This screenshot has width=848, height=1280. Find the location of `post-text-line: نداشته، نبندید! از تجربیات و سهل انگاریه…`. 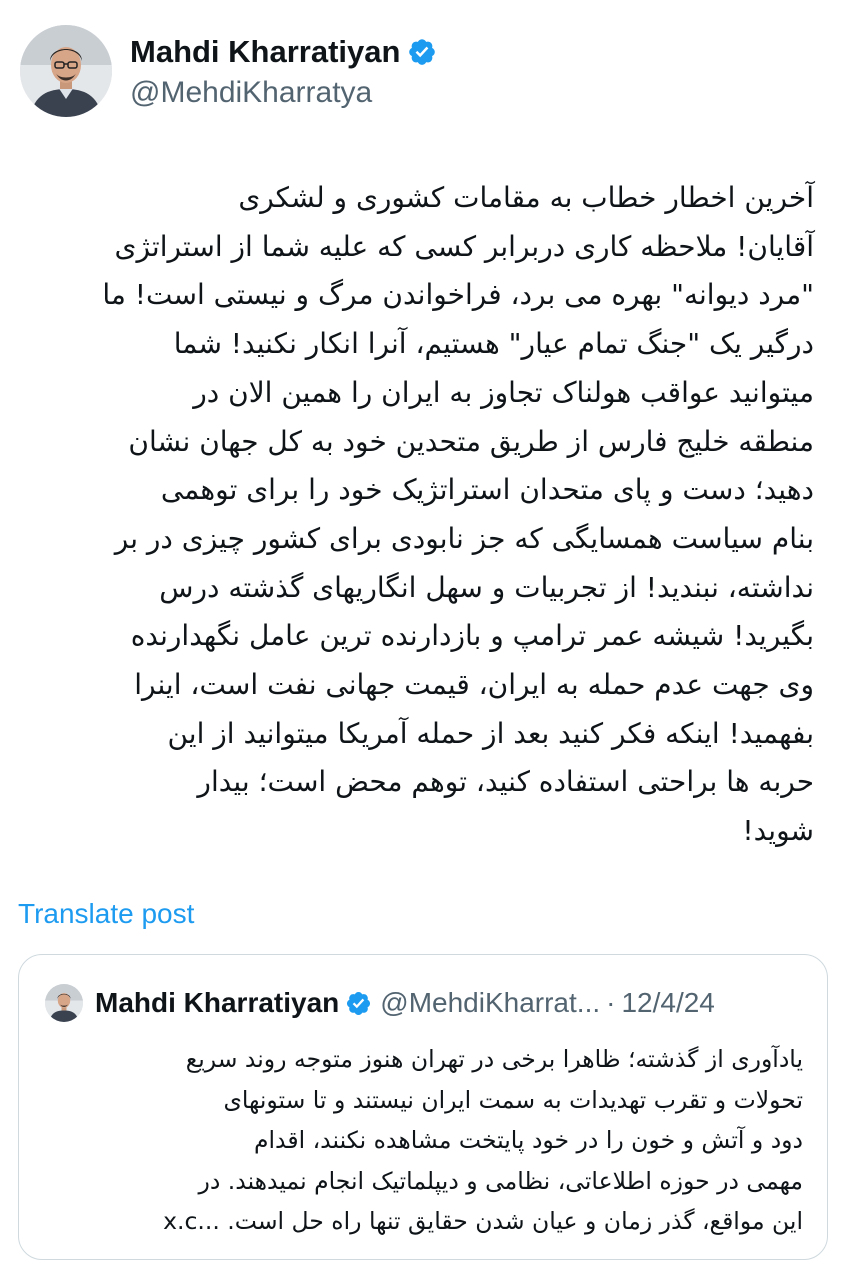

post-text-line: نداشته، نبندید! از تجربیات و سهل انگاریه… is located at coordinates (486, 587).